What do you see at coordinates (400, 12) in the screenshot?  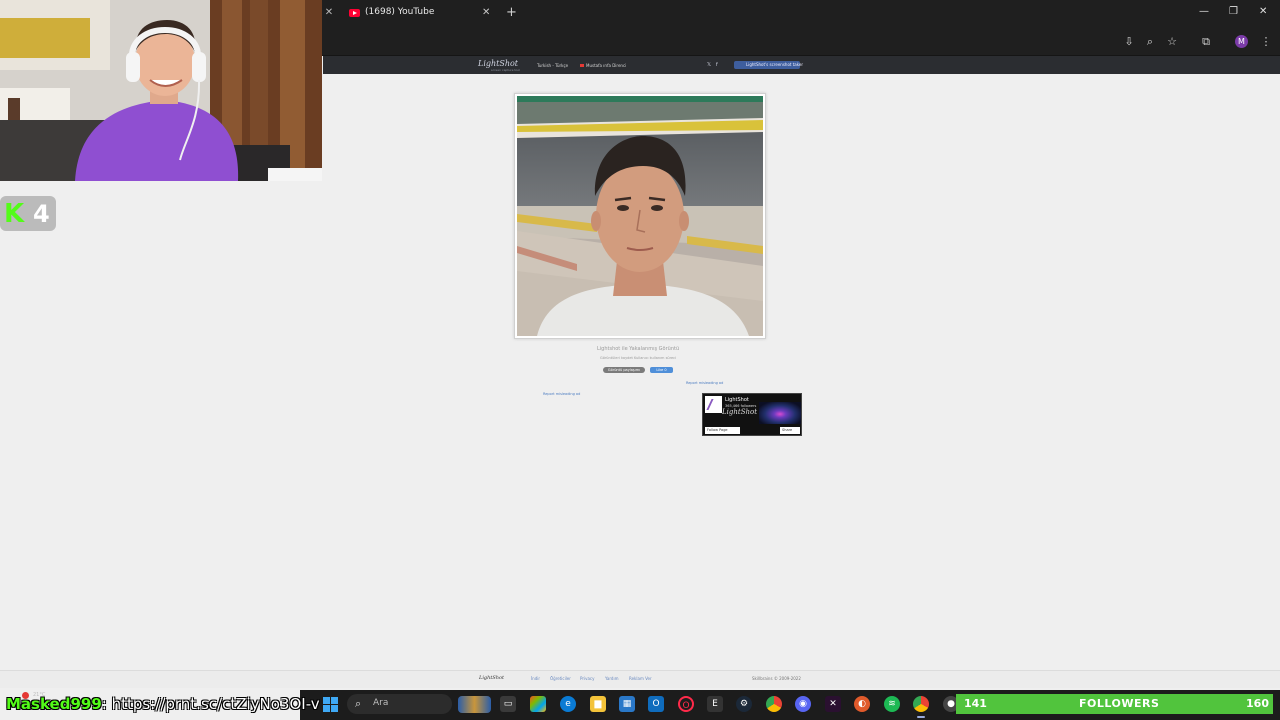 I see `tab-title: (1698) YouTube` at bounding box center [400, 12].